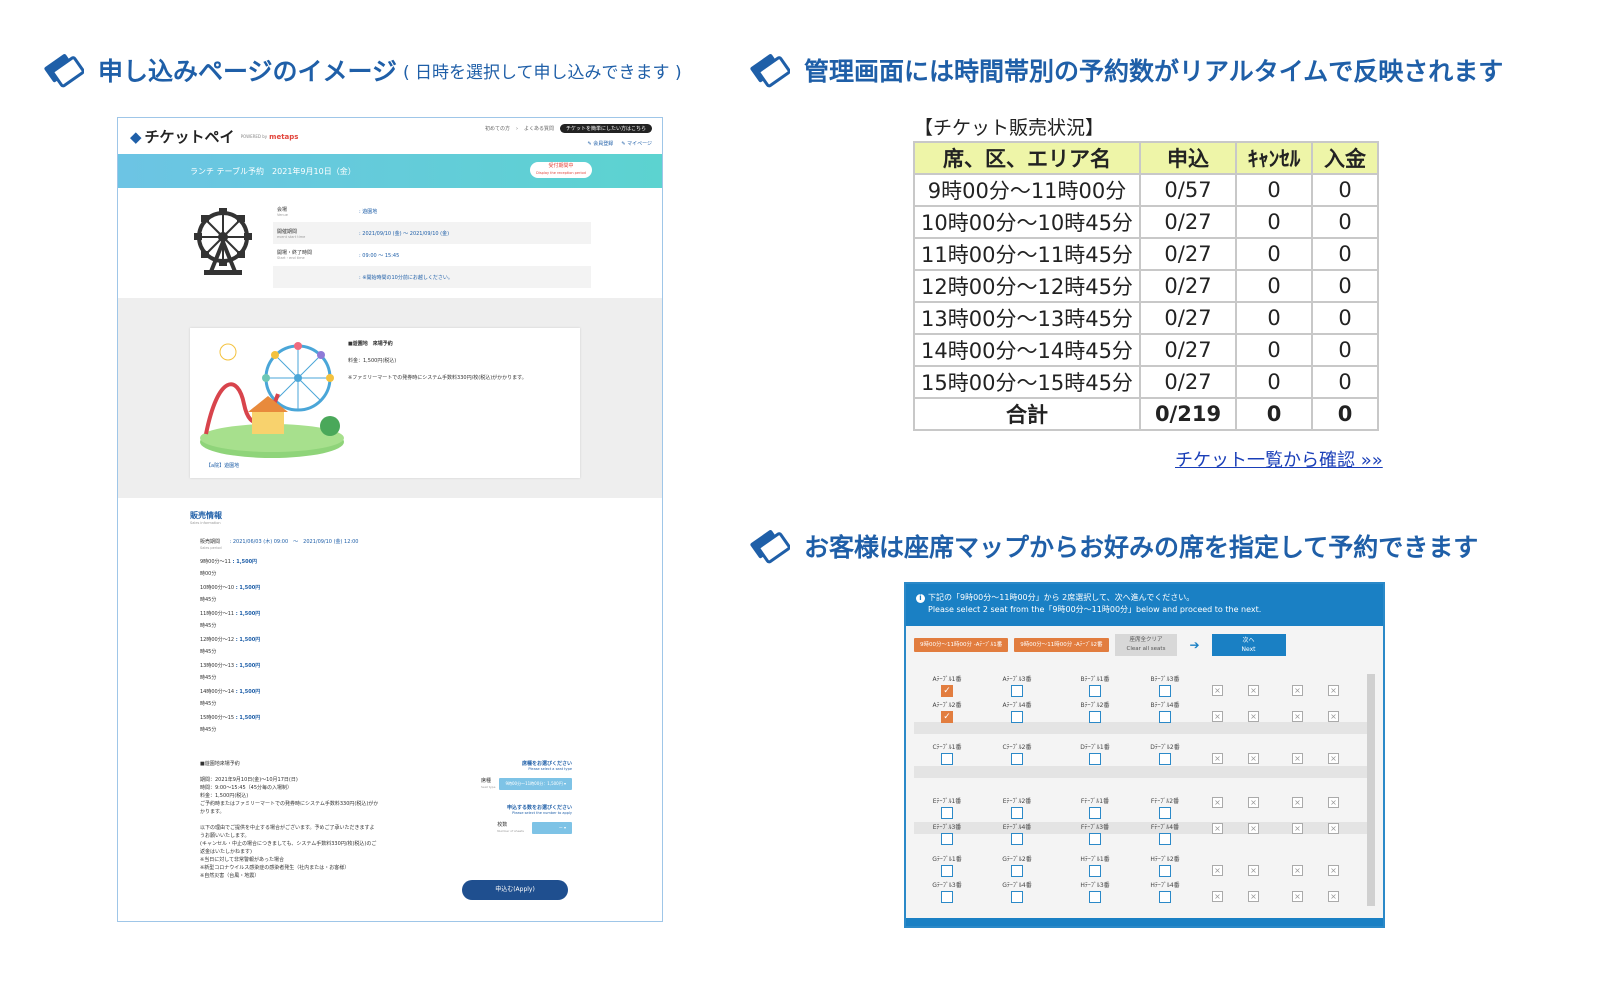 The image size is (1600, 1000). I want to click on seat-option: Aﾃｰﾌﾞﾙ2番 ✓, so click(947, 711).